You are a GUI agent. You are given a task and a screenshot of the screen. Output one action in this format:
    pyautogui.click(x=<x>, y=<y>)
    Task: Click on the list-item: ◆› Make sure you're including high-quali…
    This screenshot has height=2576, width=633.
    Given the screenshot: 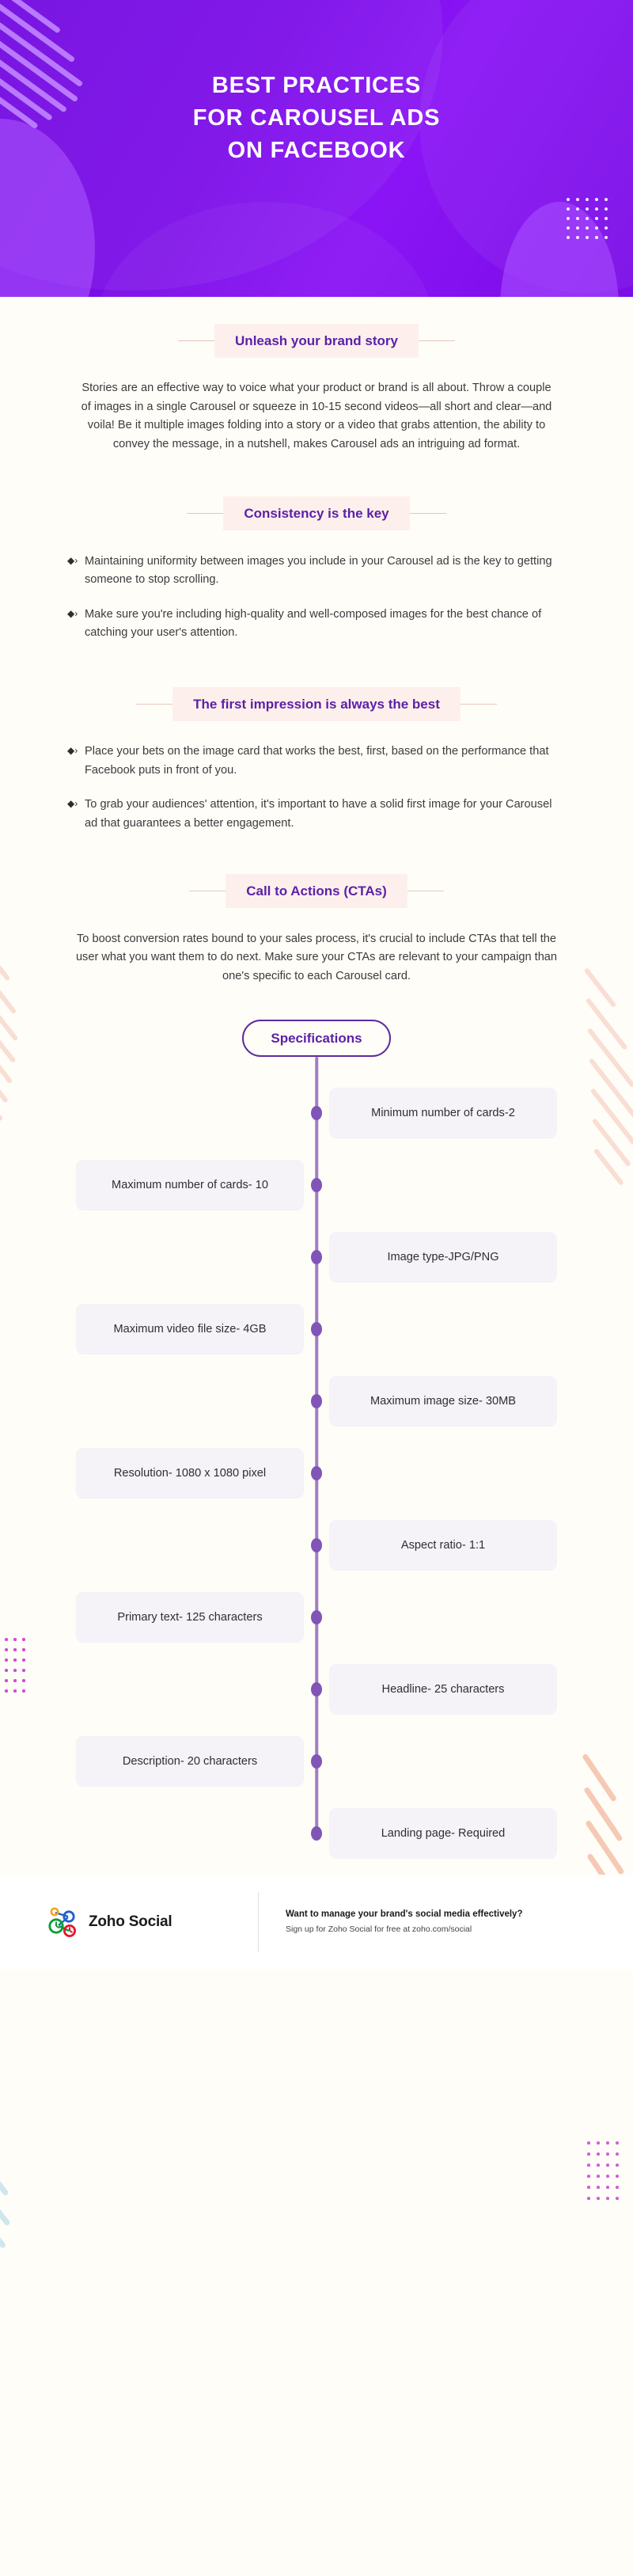 What is the action you would take?
    pyautogui.click(x=316, y=625)
    